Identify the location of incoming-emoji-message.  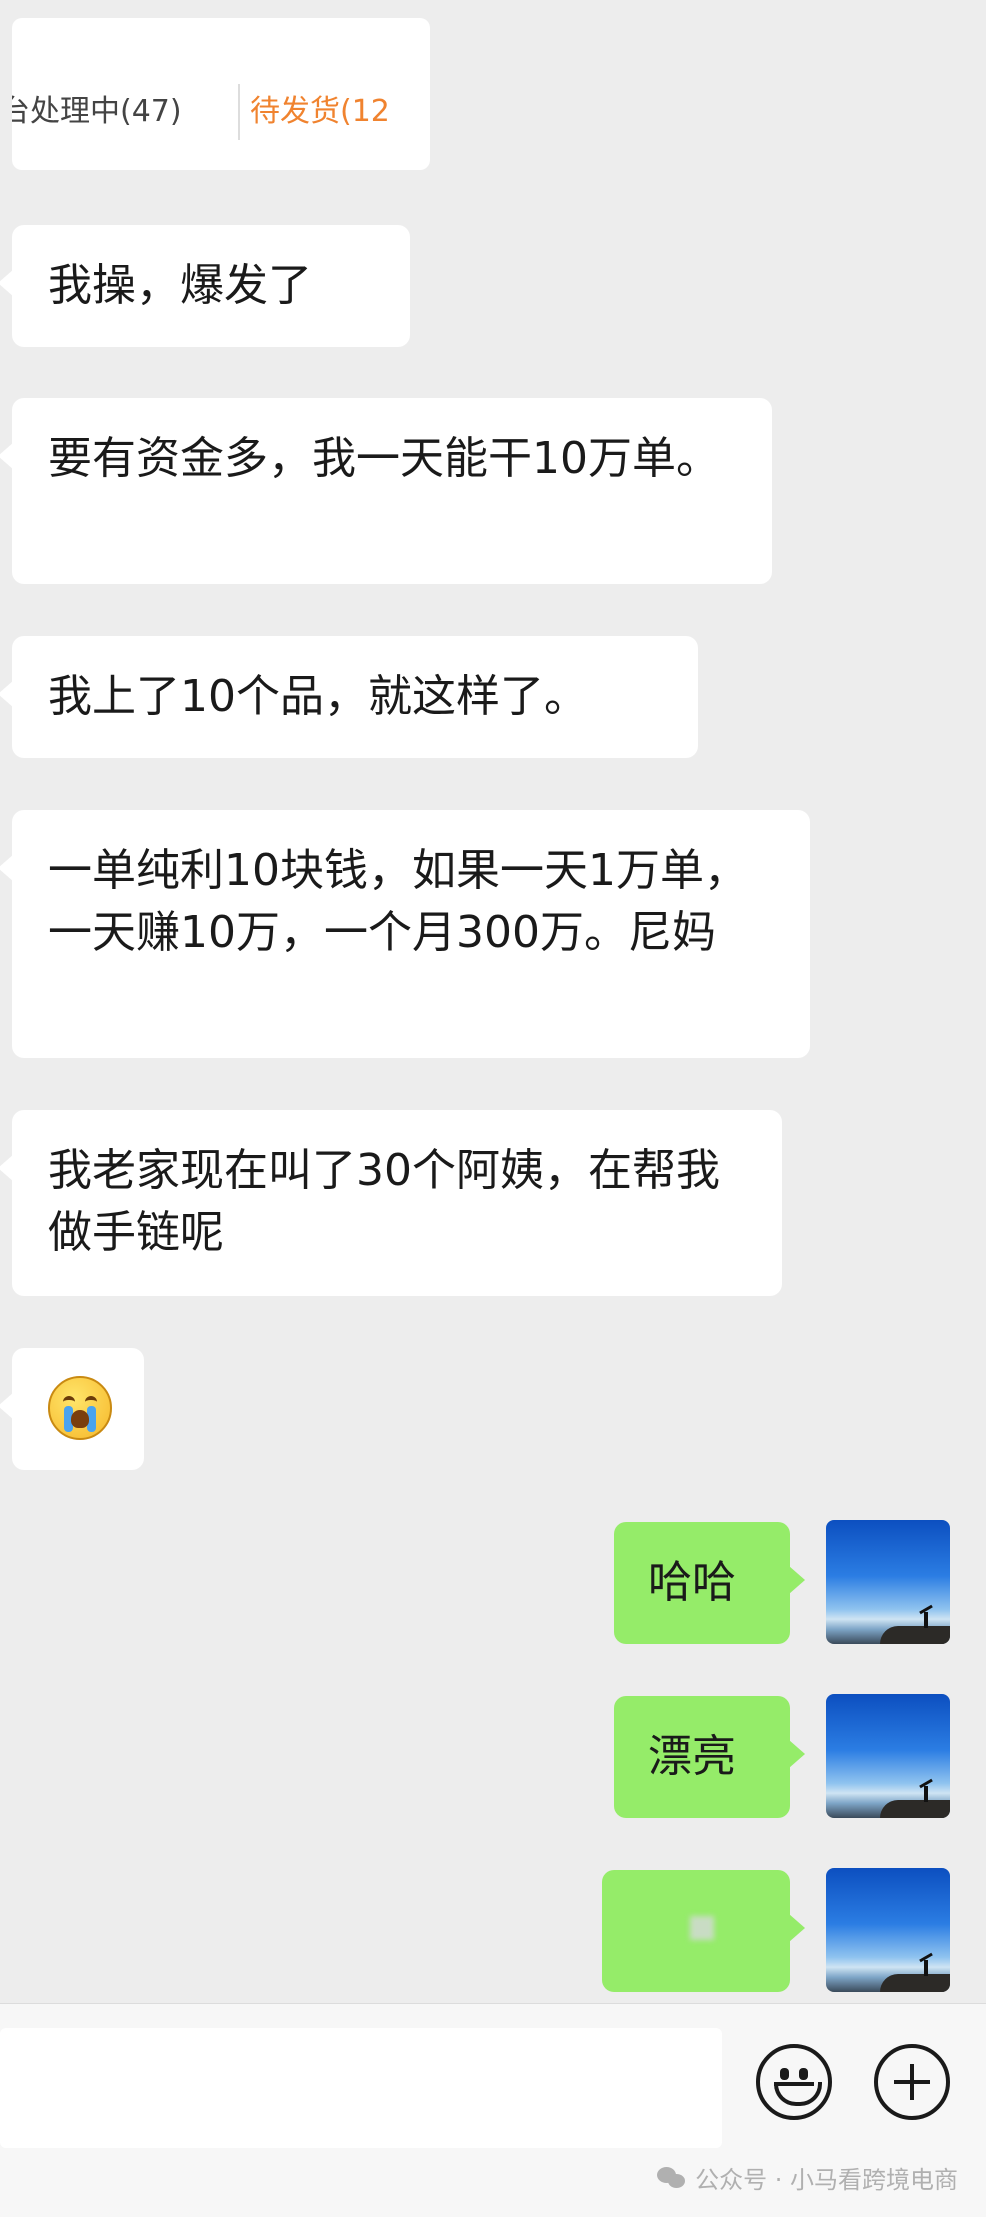
(72, 1409).